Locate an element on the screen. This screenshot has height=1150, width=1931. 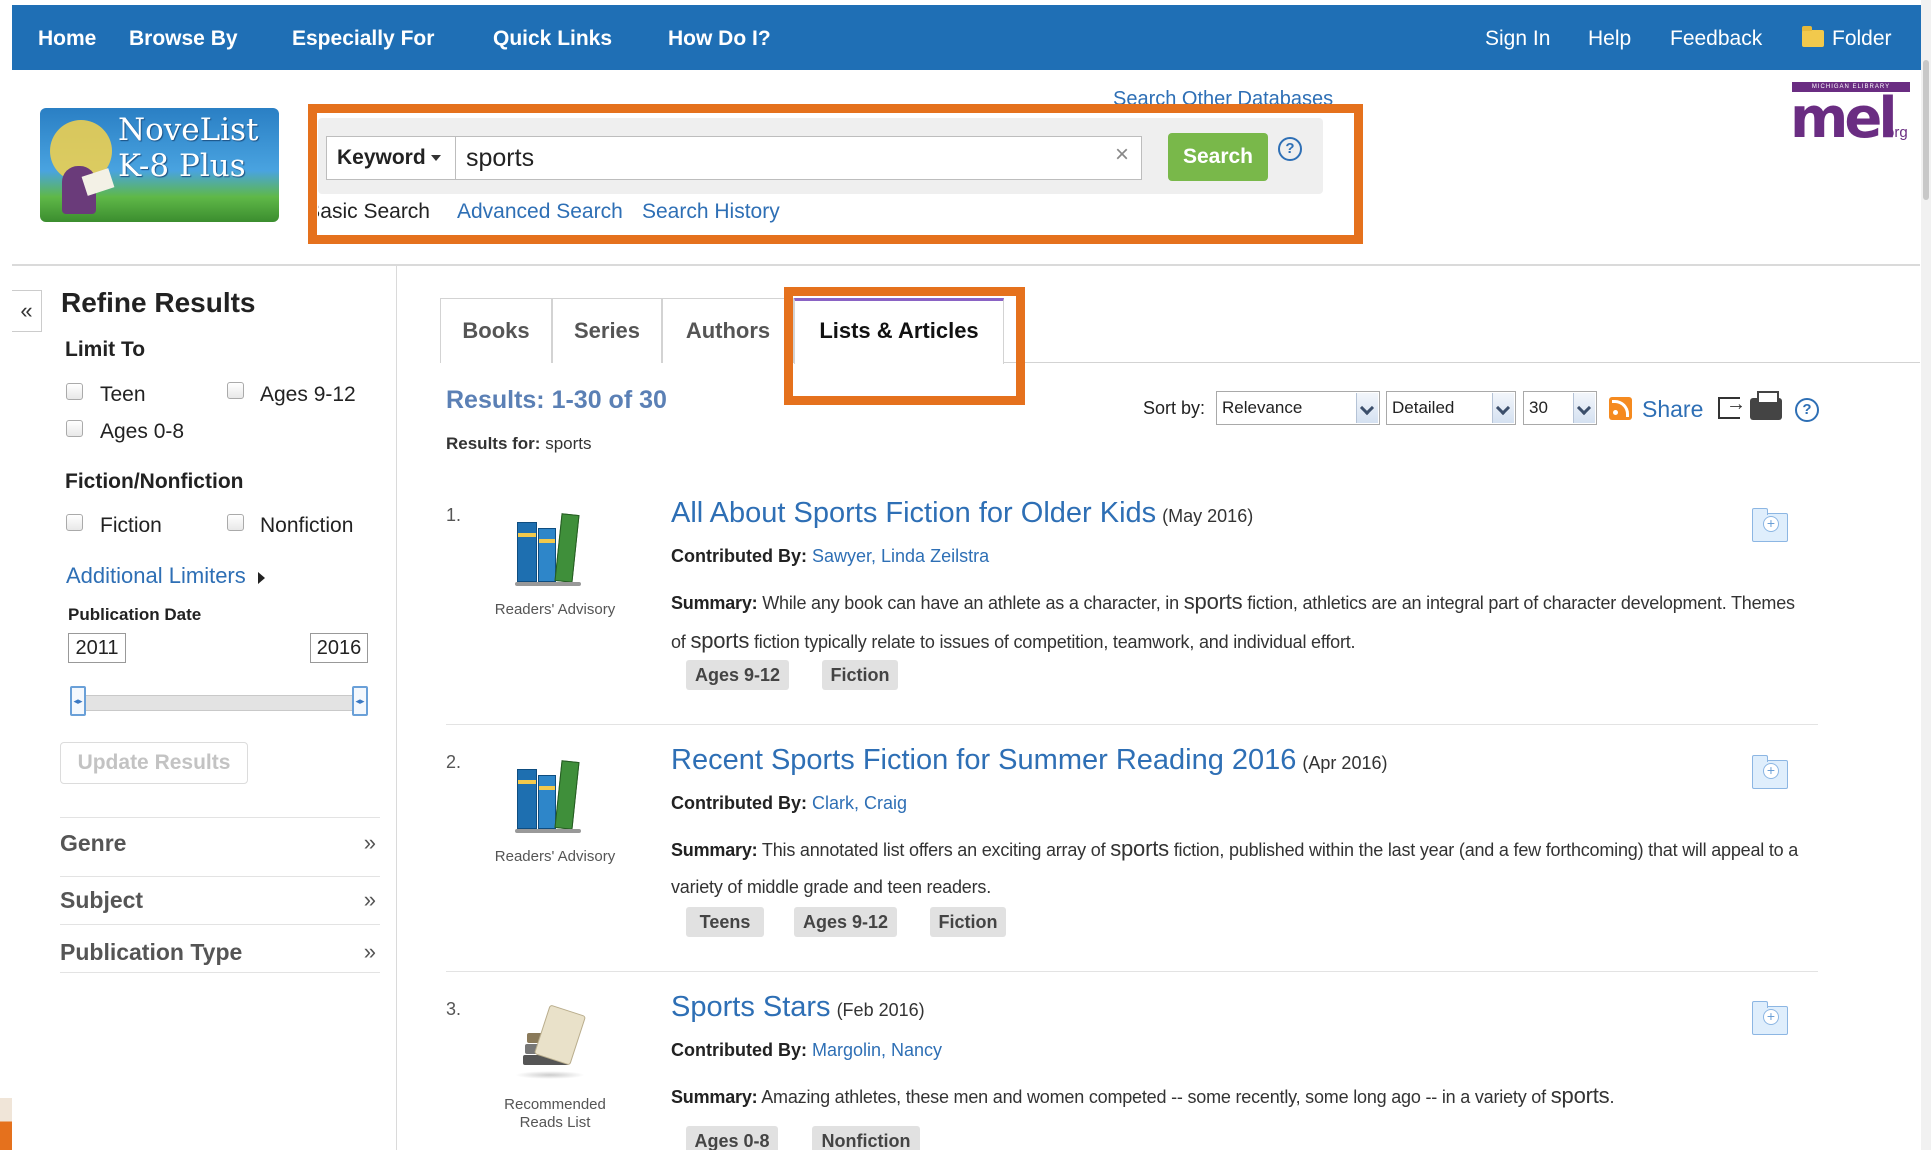
facet-publication-type-label: Publication Type is located at coordinates (151, 952).